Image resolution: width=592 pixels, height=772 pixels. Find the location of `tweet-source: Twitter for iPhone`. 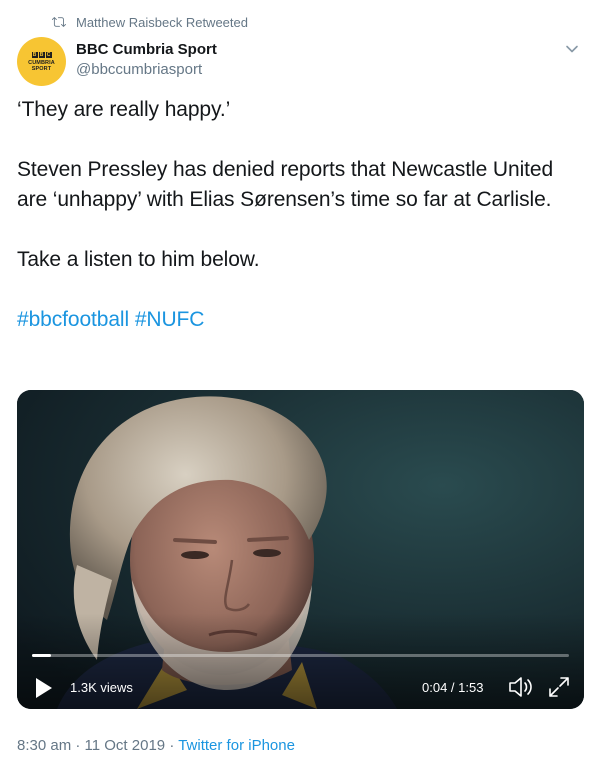

tweet-source: Twitter for iPhone is located at coordinates (236, 745).